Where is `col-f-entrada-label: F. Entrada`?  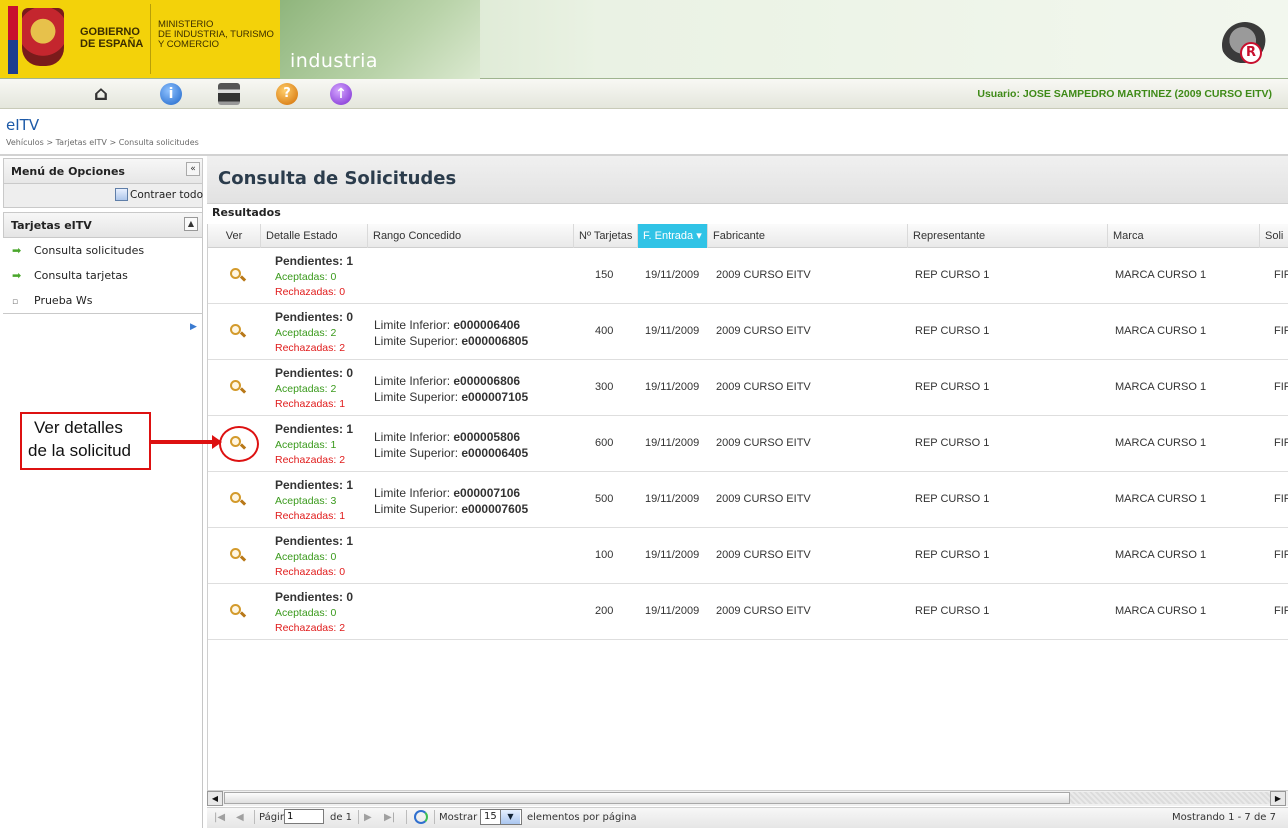 col-f-entrada-label: F. Entrada is located at coordinates (668, 236).